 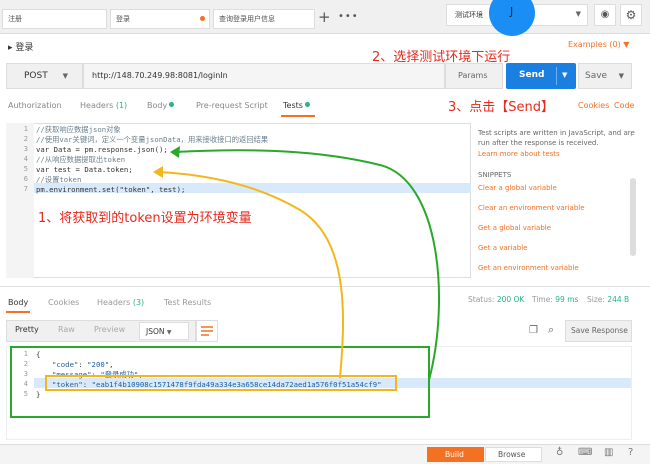 What do you see at coordinates (152, 139) in the screenshot?
I see `code-line: //使用var关键词，定义一个变量jsonData，用来接收接口的返回结果` at bounding box center [152, 139].